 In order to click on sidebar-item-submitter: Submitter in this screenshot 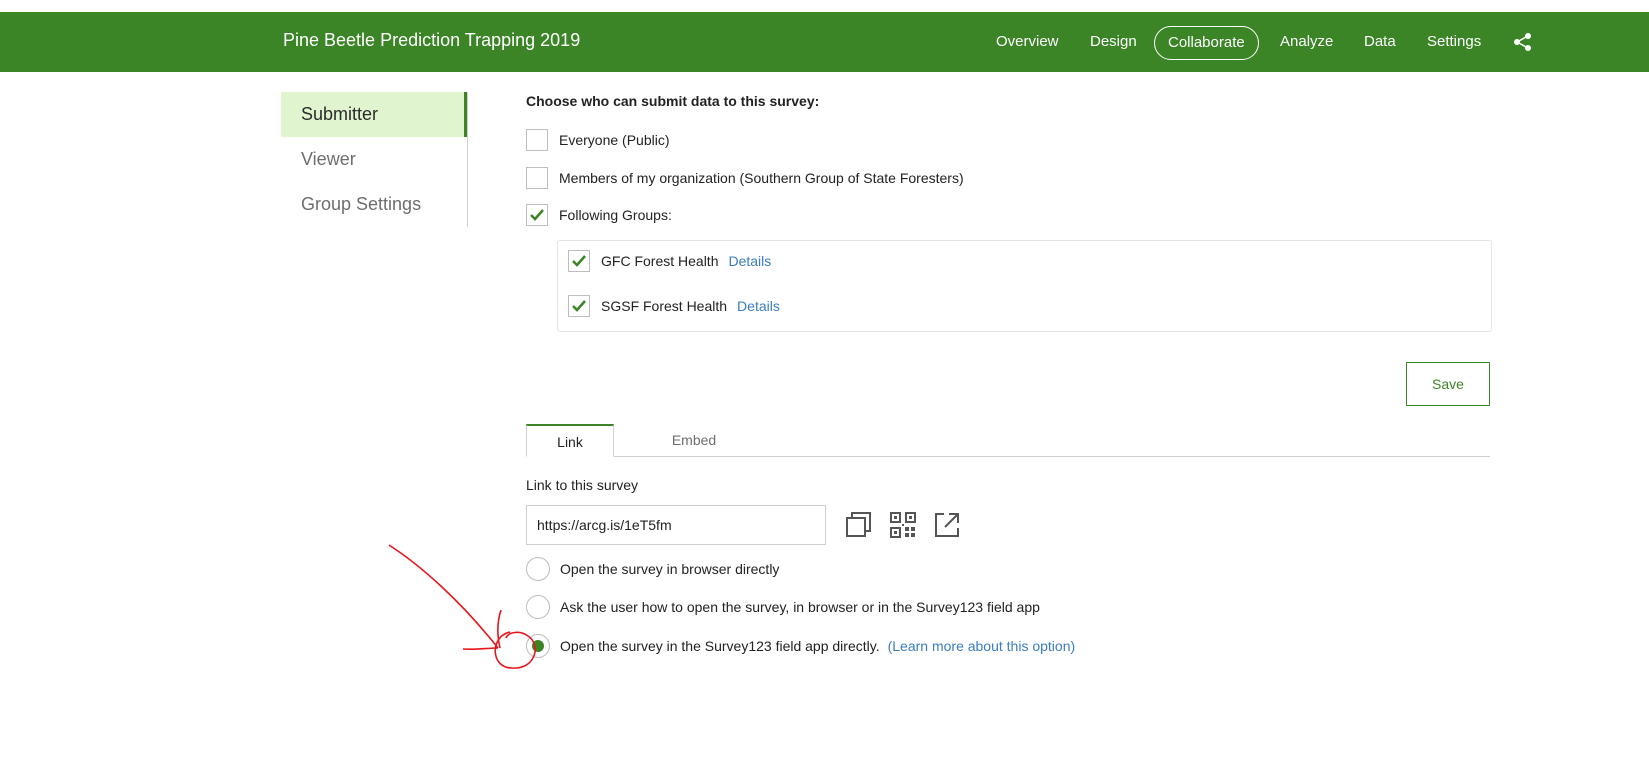, I will do `click(374, 114)`.